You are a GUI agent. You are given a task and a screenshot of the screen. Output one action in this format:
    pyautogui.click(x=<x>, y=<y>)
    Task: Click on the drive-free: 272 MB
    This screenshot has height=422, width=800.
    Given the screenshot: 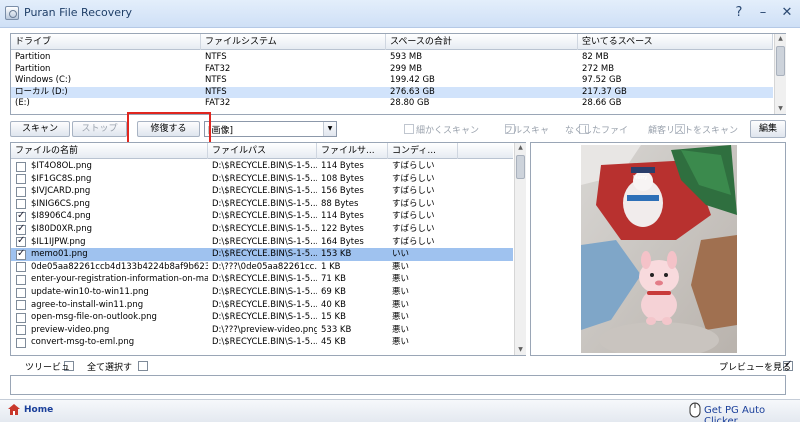 What is the action you would take?
    pyautogui.click(x=598, y=68)
    